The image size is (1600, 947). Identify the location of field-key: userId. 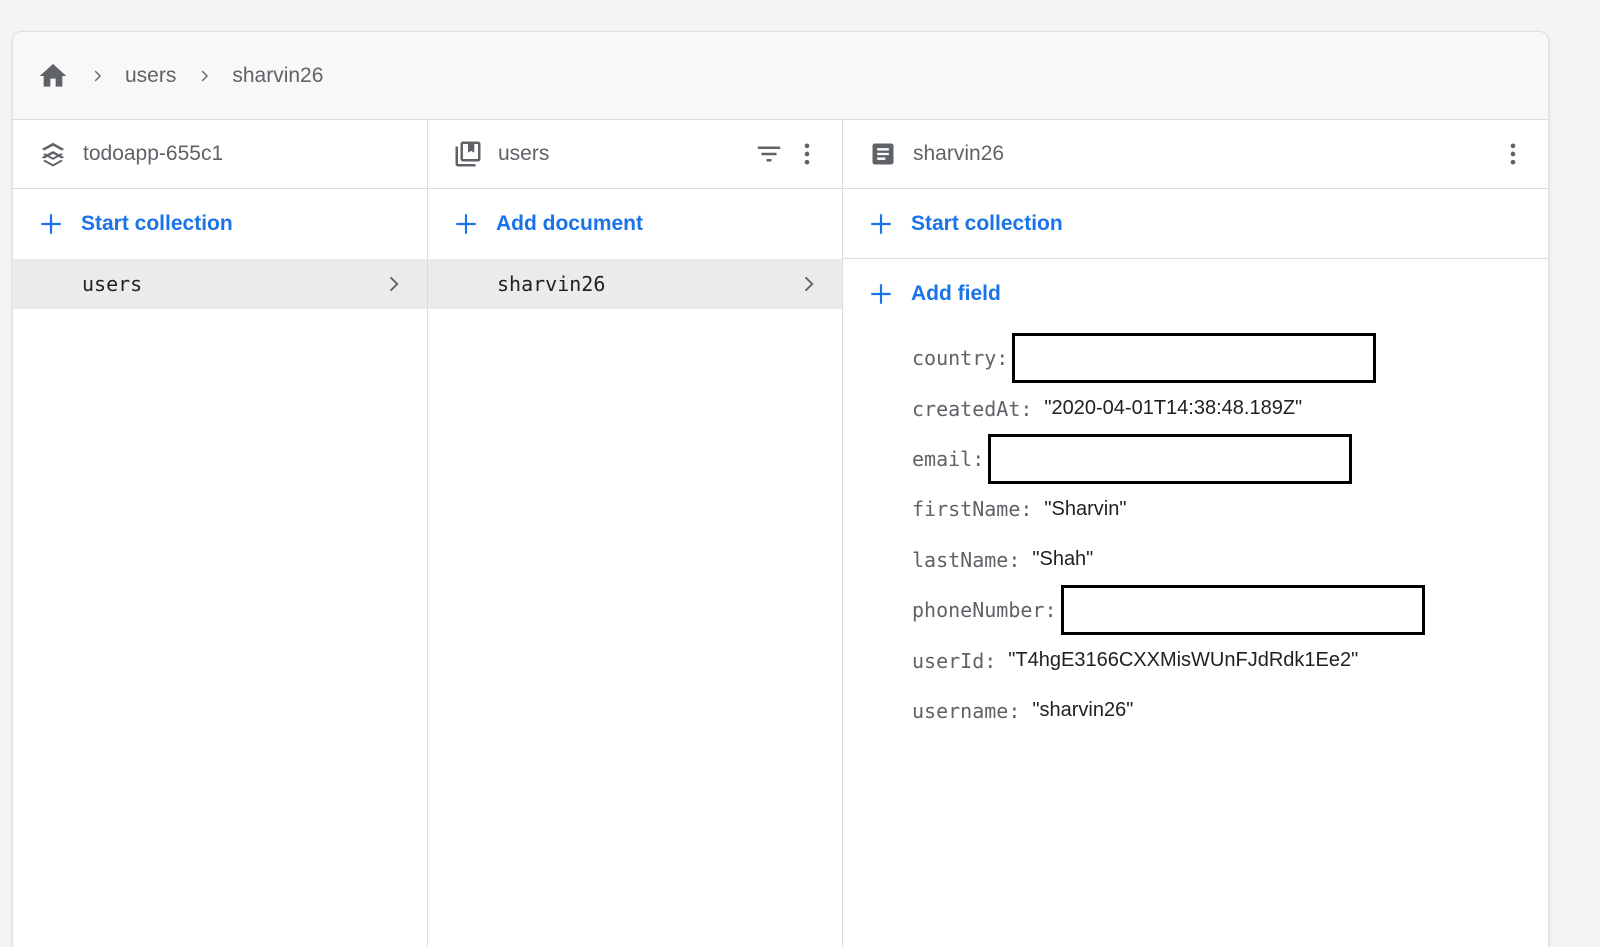
(948, 660).